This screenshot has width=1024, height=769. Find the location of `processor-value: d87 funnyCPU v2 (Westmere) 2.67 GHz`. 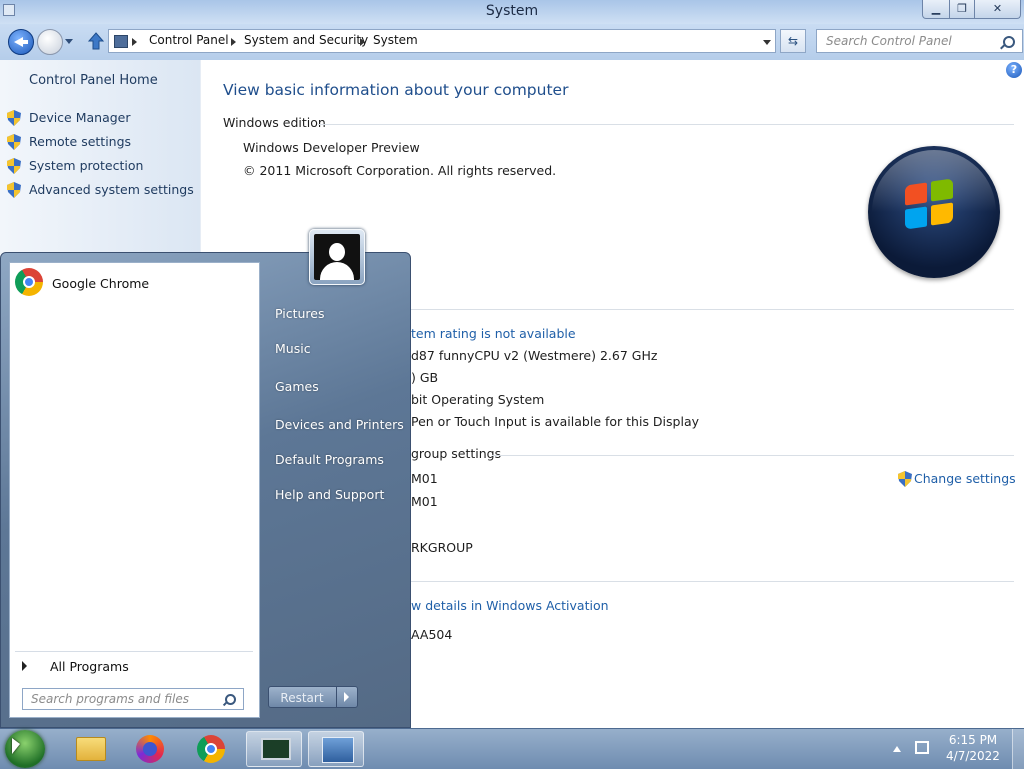

processor-value: d87 funnyCPU v2 (Westmere) 2.67 GHz is located at coordinates (534, 355).